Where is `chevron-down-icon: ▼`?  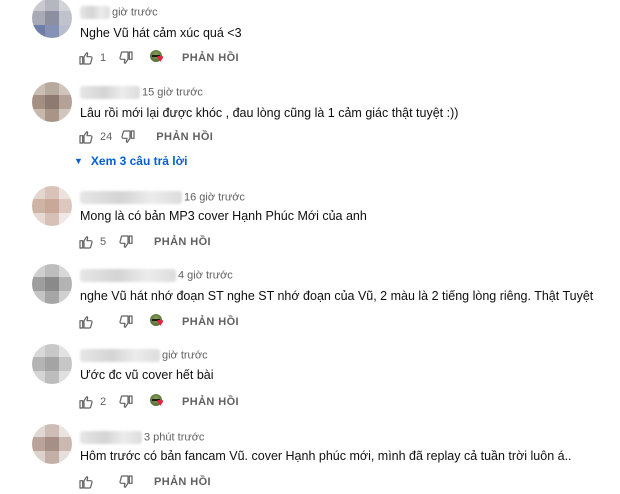 chevron-down-icon: ▼ is located at coordinates (78, 161).